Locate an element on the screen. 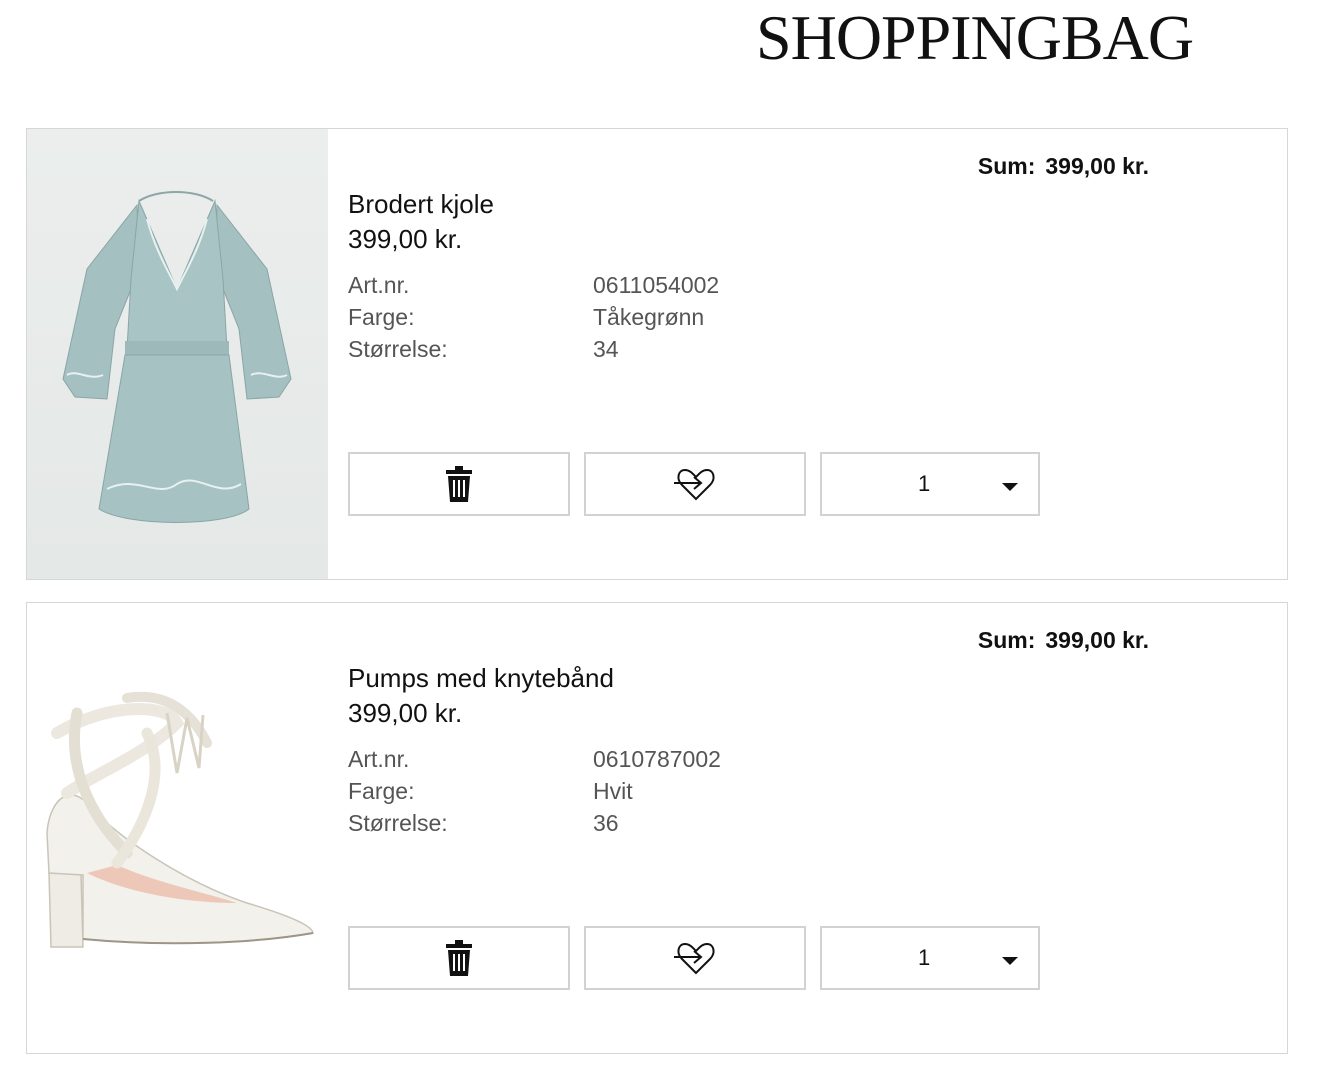 The height and width of the screenshot is (1074, 1318). spec-row: Farge: Hvit is located at coordinates (534, 791).